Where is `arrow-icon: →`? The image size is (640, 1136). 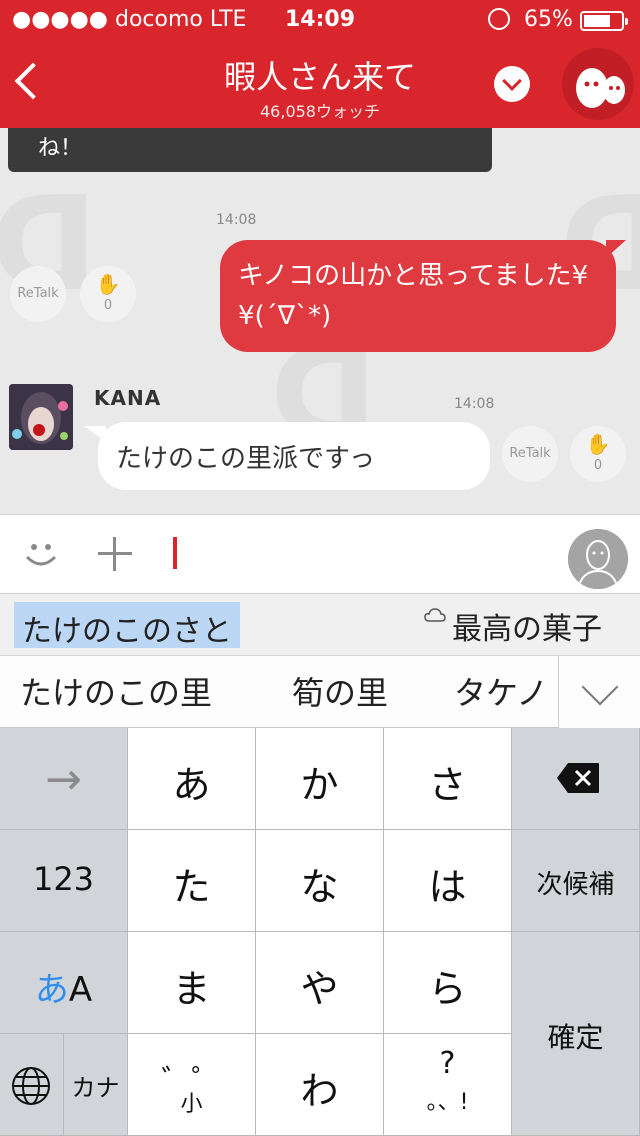 arrow-icon: → is located at coordinates (63, 779).